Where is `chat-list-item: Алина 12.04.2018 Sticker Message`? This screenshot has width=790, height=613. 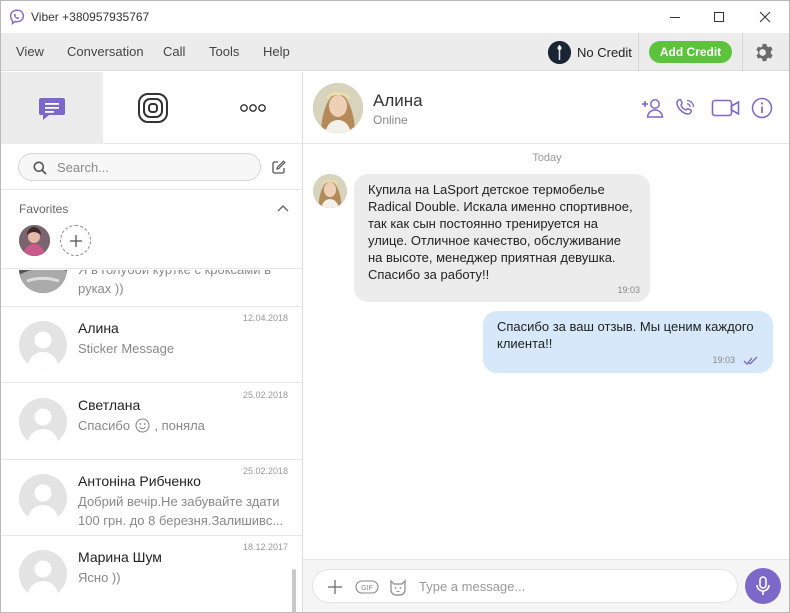
chat-list-item: Алина 12.04.2018 Sticker Message is located at coordinates (151, 345).